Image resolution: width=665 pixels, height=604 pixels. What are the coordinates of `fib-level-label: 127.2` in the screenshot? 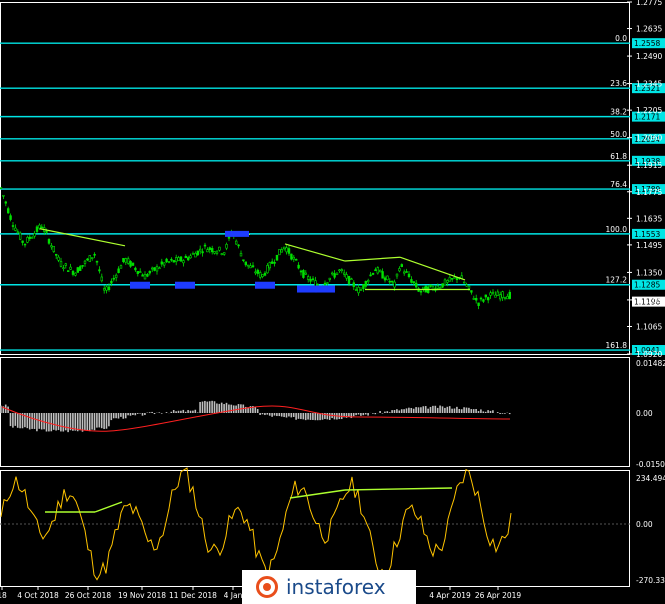 It's located at (617, 280).